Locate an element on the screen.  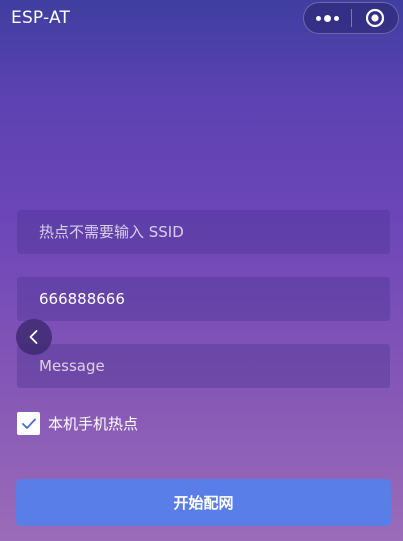
hotspot-checkbox is located at coordinates (28, 423).